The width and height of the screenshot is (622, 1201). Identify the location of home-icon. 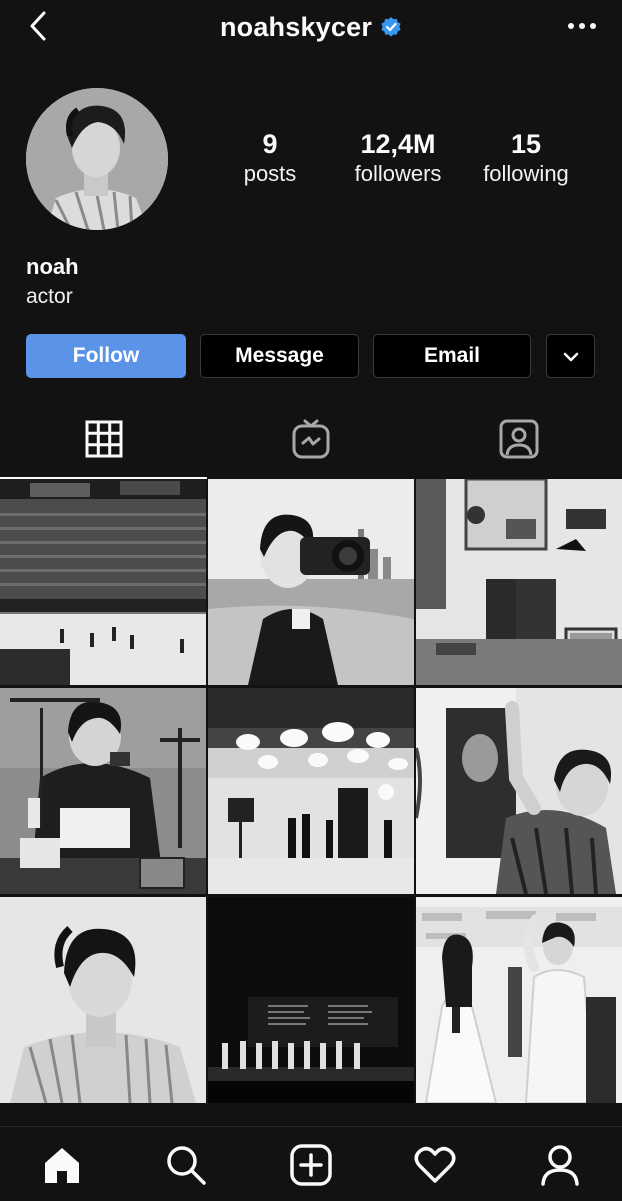
(62, 1167).